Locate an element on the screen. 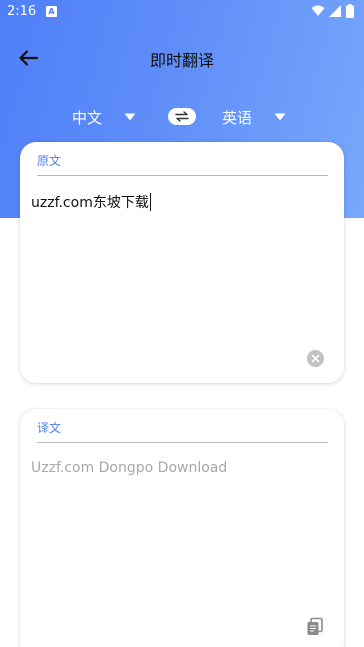 Image resolution: width=364 pixels, height=647 pixels. source-divider is located at coordinates (182, 175).